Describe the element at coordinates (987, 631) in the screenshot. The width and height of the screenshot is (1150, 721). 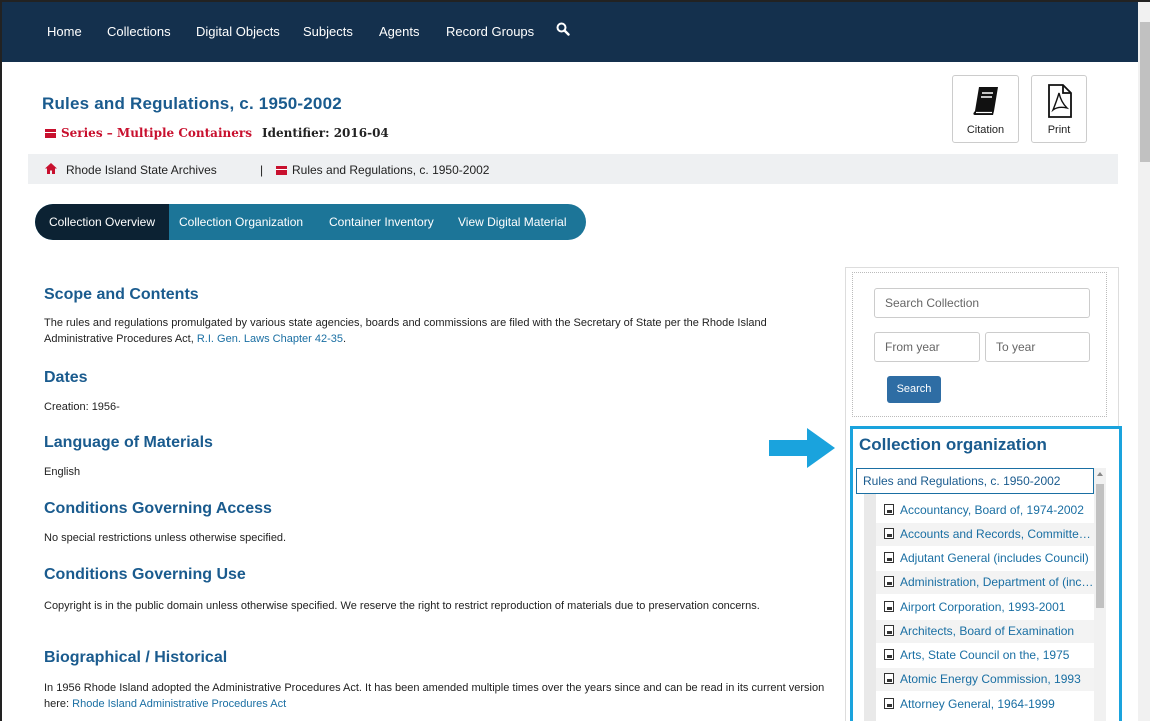
I see `tree-item-label: Architects, Board of Examination` at that location.